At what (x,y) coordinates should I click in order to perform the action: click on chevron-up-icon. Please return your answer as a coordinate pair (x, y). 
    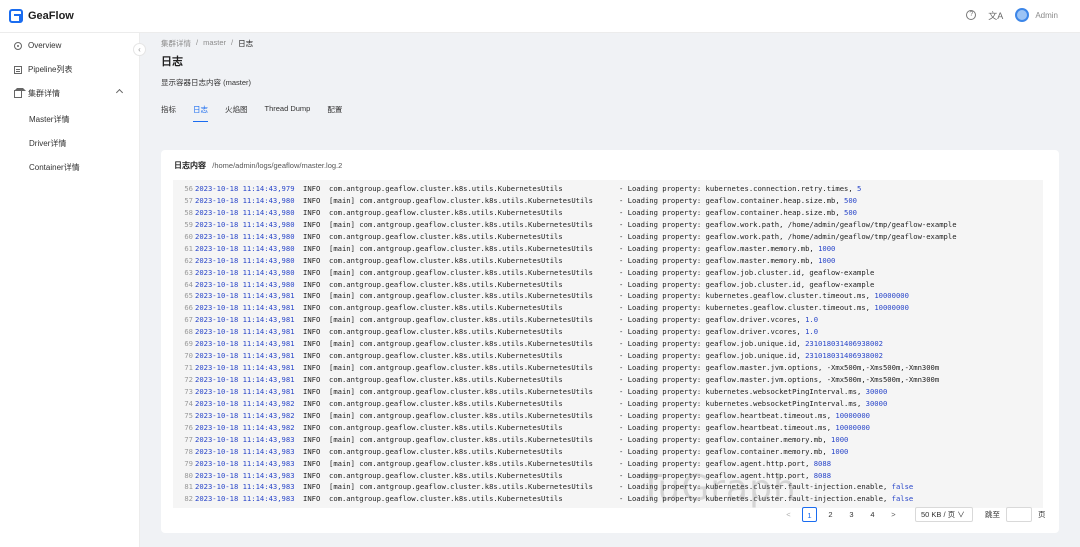
    Looking at the image, I should click on (119, 92).